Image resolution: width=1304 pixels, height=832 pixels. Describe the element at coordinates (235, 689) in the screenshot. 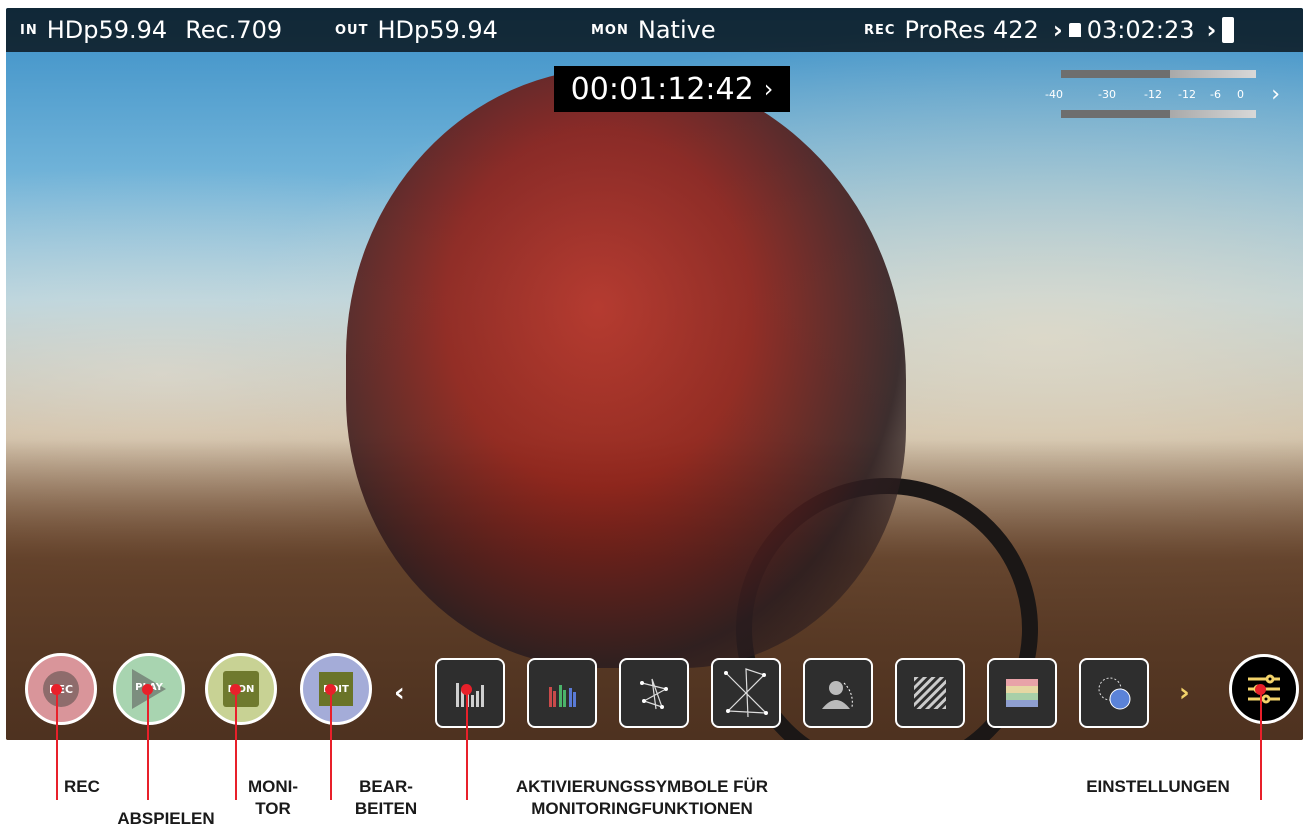

I see `callout-dot-monitor` at that location.